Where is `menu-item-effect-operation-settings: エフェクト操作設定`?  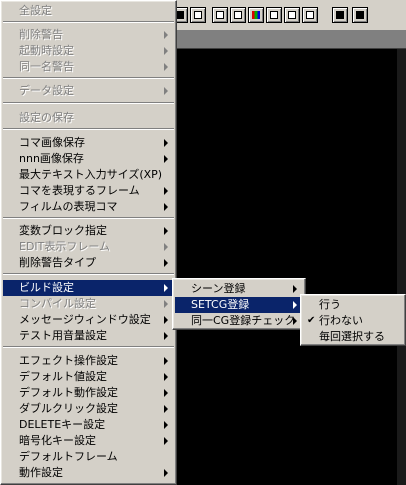
menu-item-effect-operation-settings: エフェクト操作設定 is located at coordinates (88, 361).